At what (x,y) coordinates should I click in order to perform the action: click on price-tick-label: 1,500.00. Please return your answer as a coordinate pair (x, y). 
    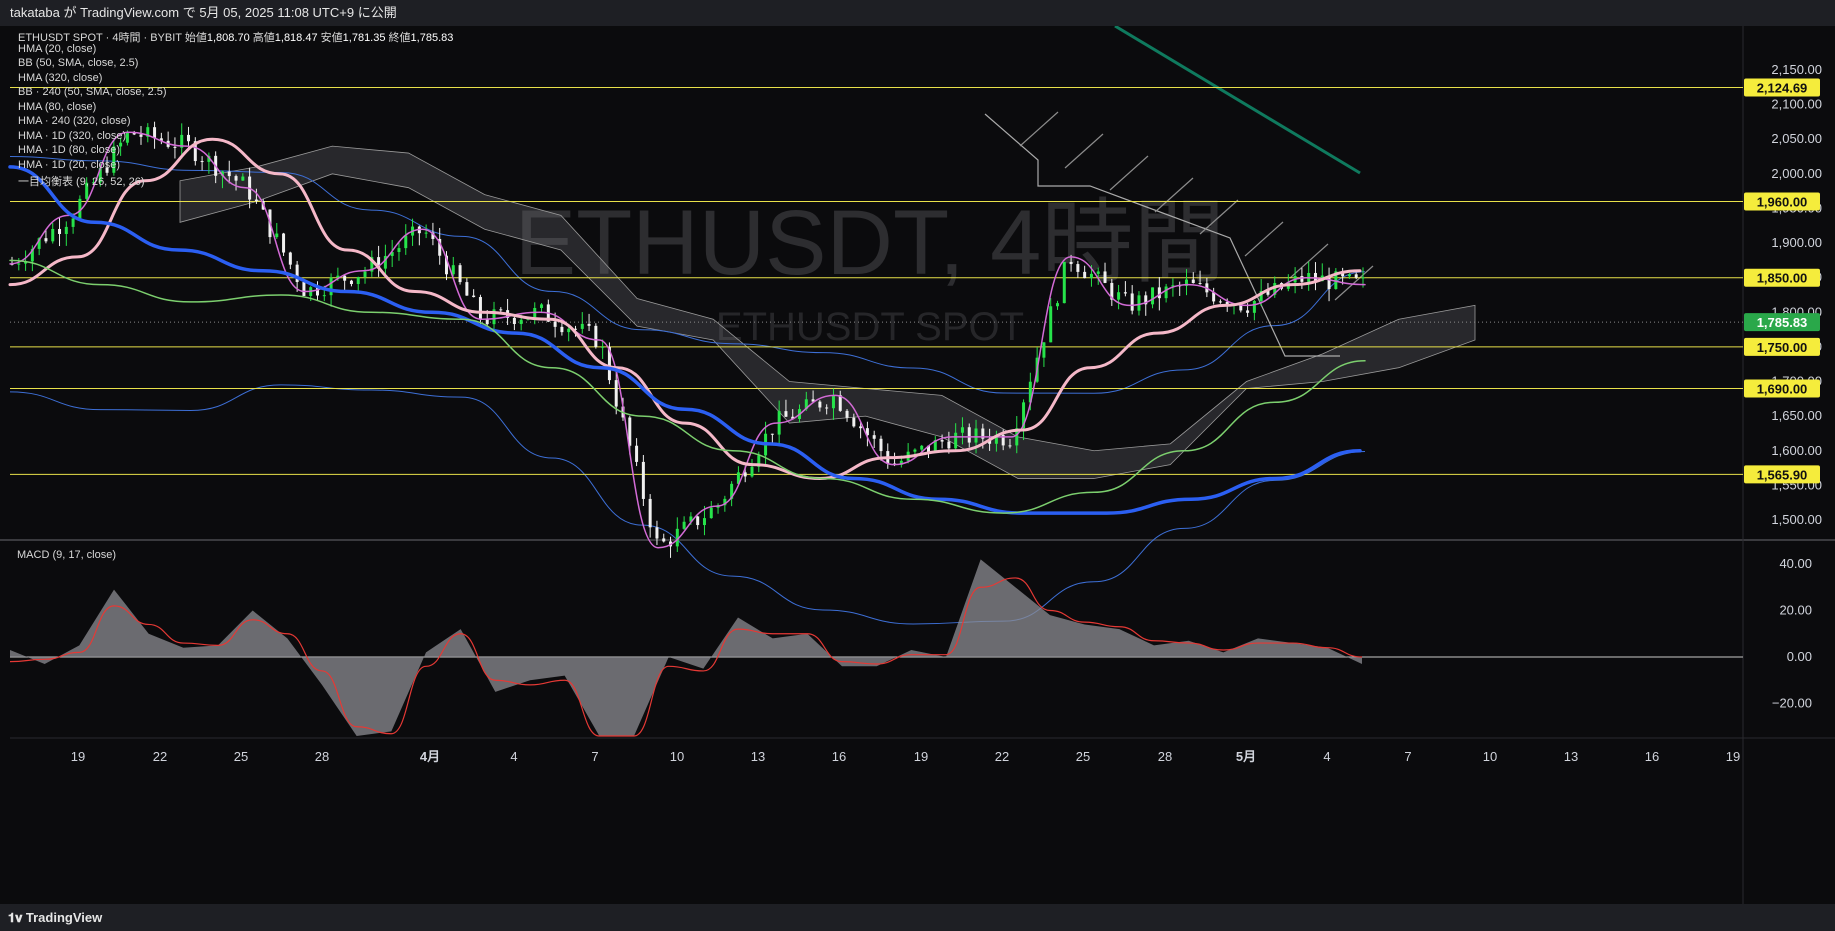
    Looking at the image, I should click on (1796, 519).